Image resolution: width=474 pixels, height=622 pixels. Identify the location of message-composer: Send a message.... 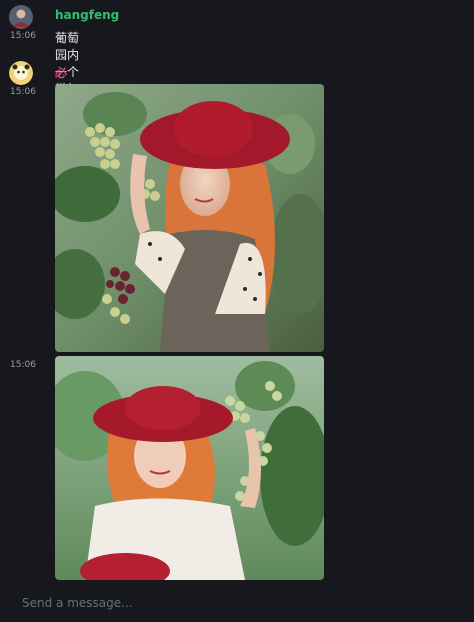
(237, 605).